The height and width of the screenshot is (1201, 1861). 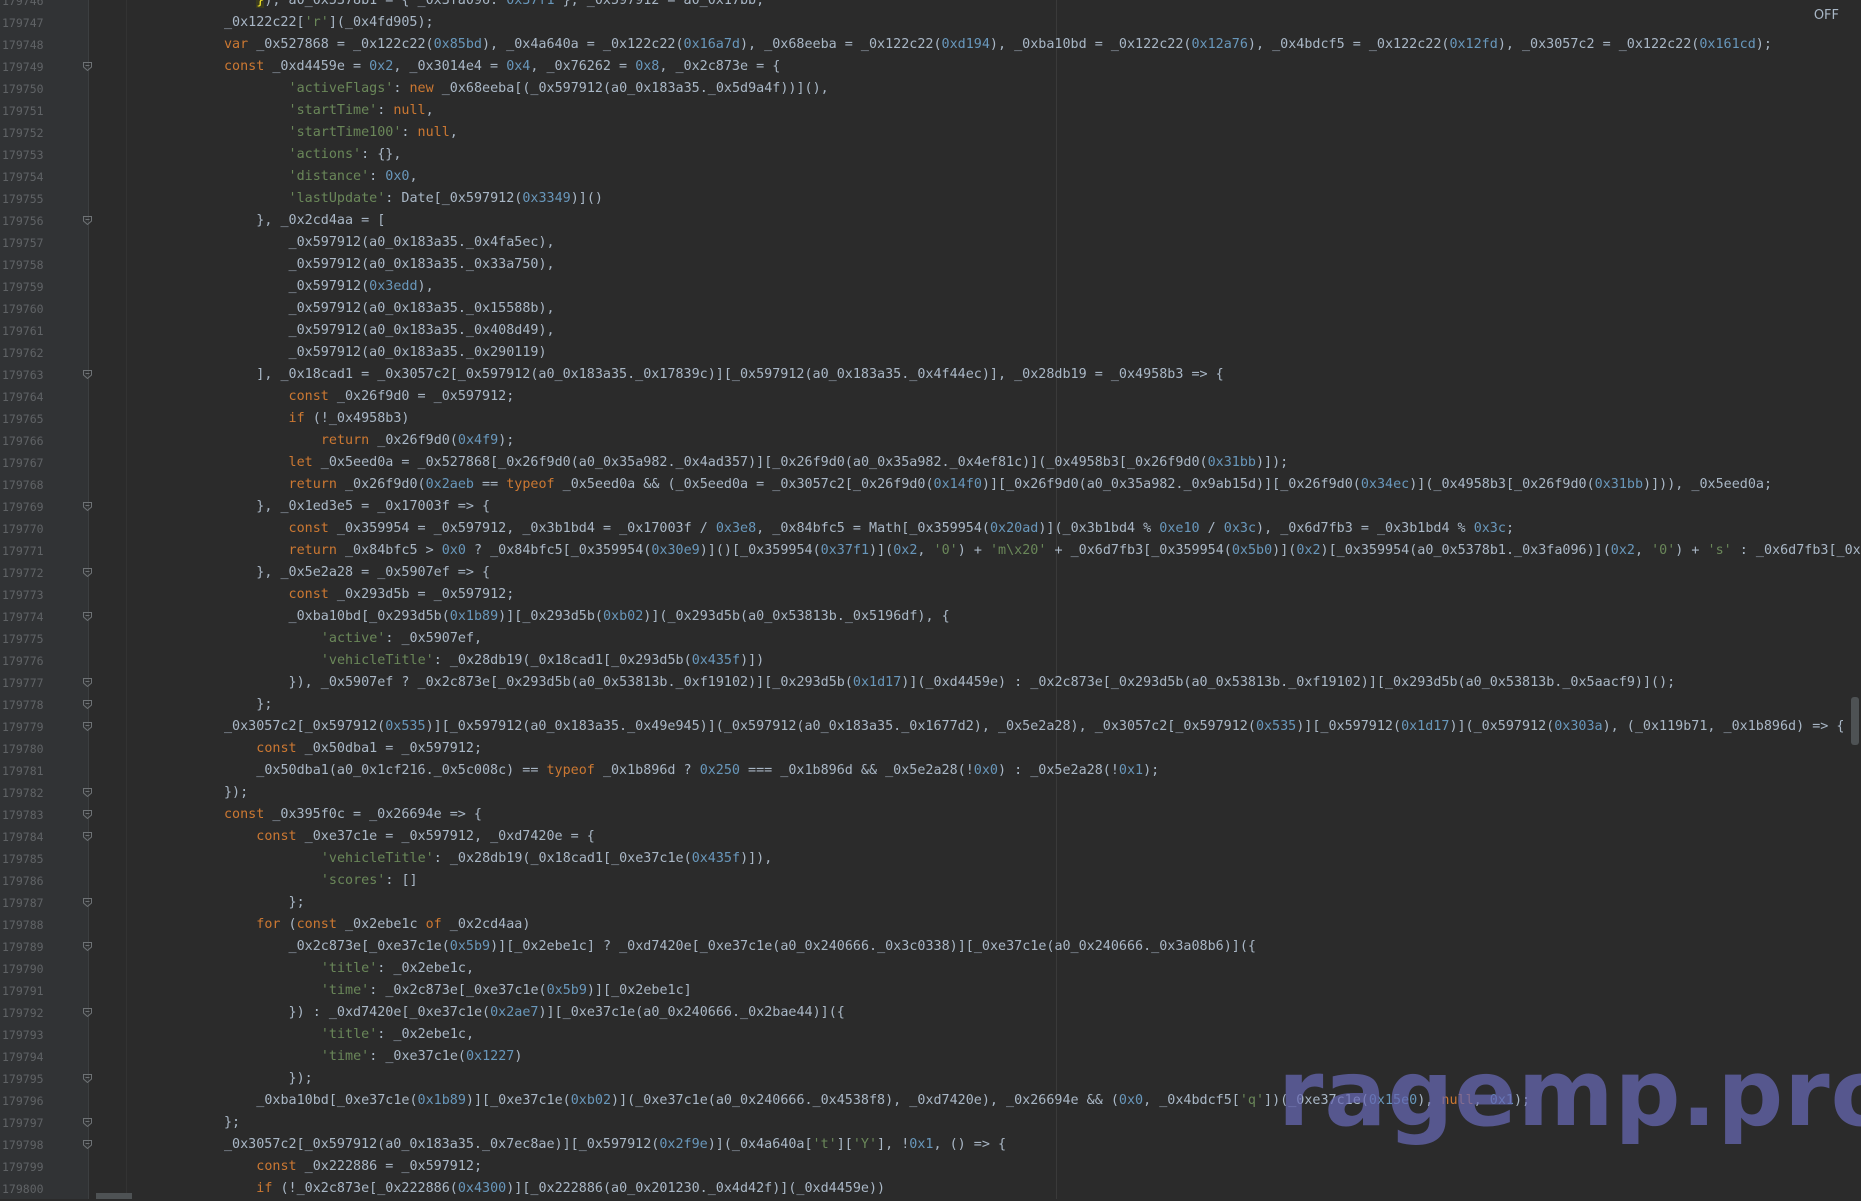 I want to click on code-text: 'title': _0x2ebe1c,, so click(x=397, y=969).